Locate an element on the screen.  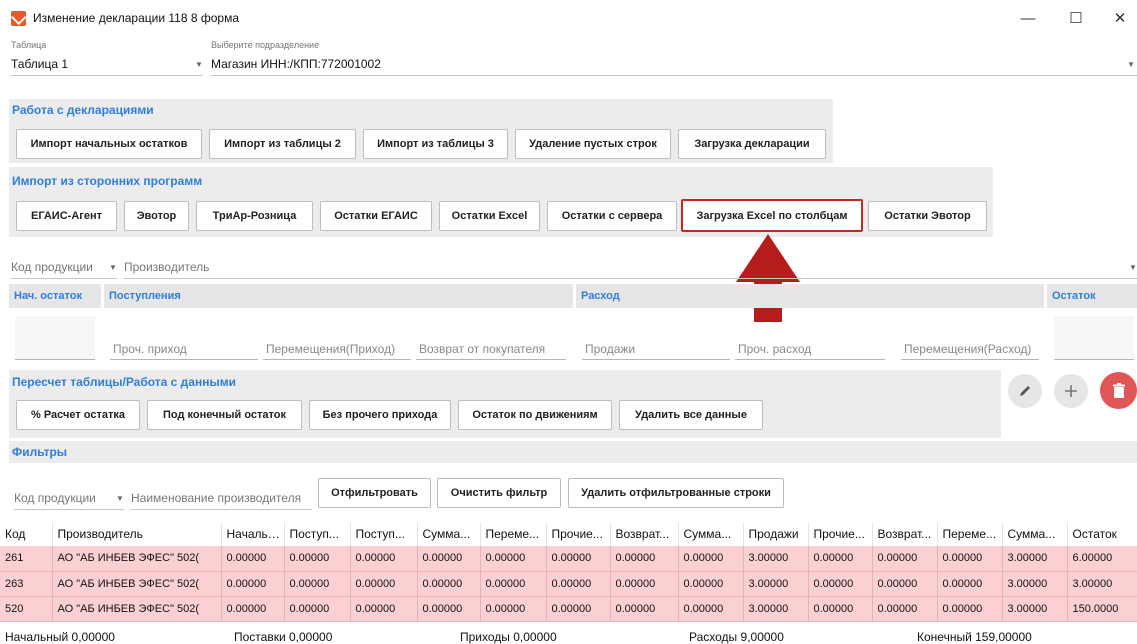
initial-balance-field is located at coordinates (55, 349).